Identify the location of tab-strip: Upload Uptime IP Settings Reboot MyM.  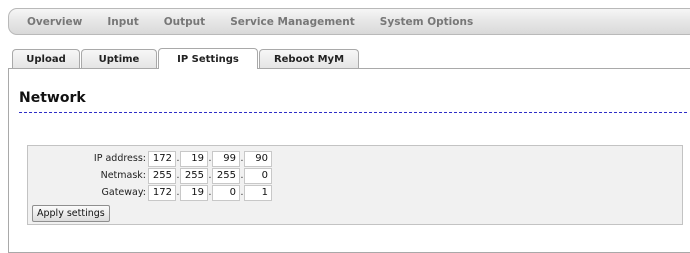
(186, 58).